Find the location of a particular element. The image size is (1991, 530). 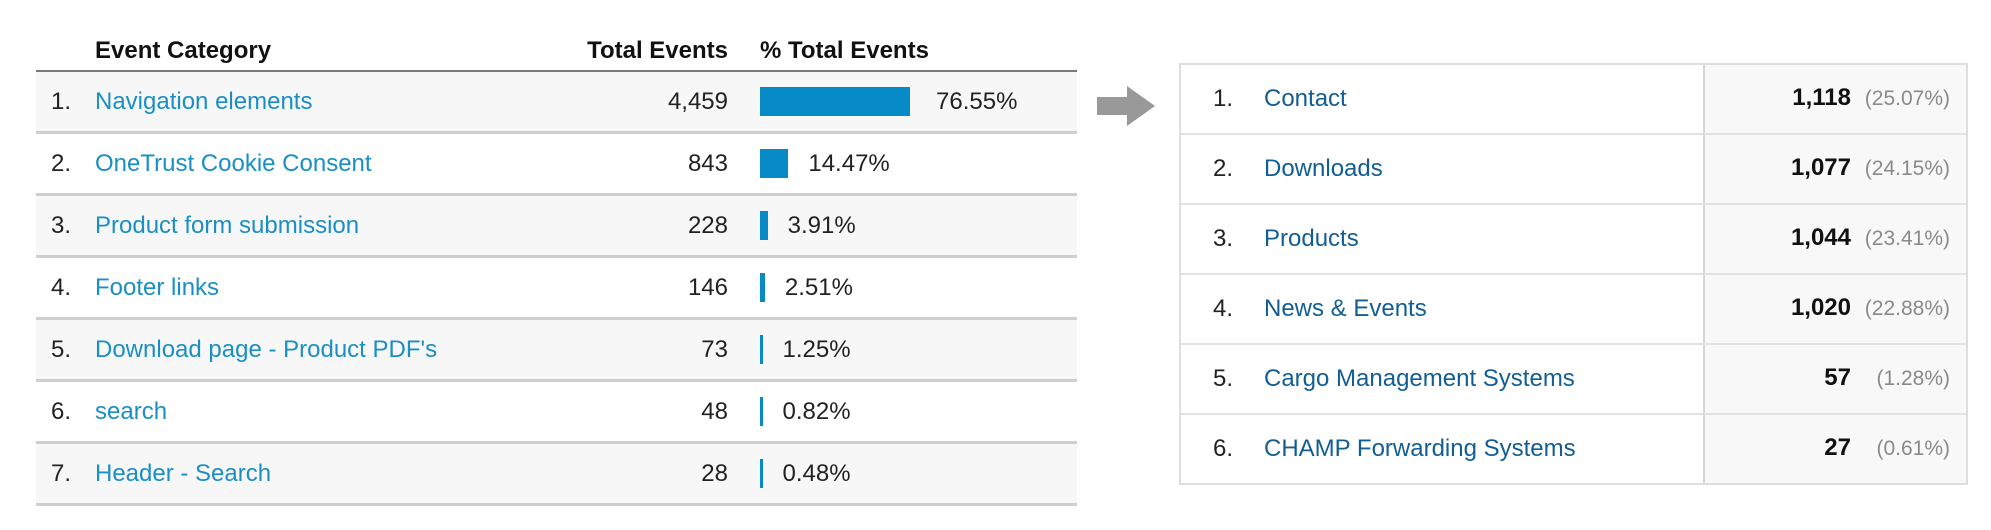

metric-percent: (22.88%) is located at coordinates (1907, 308).